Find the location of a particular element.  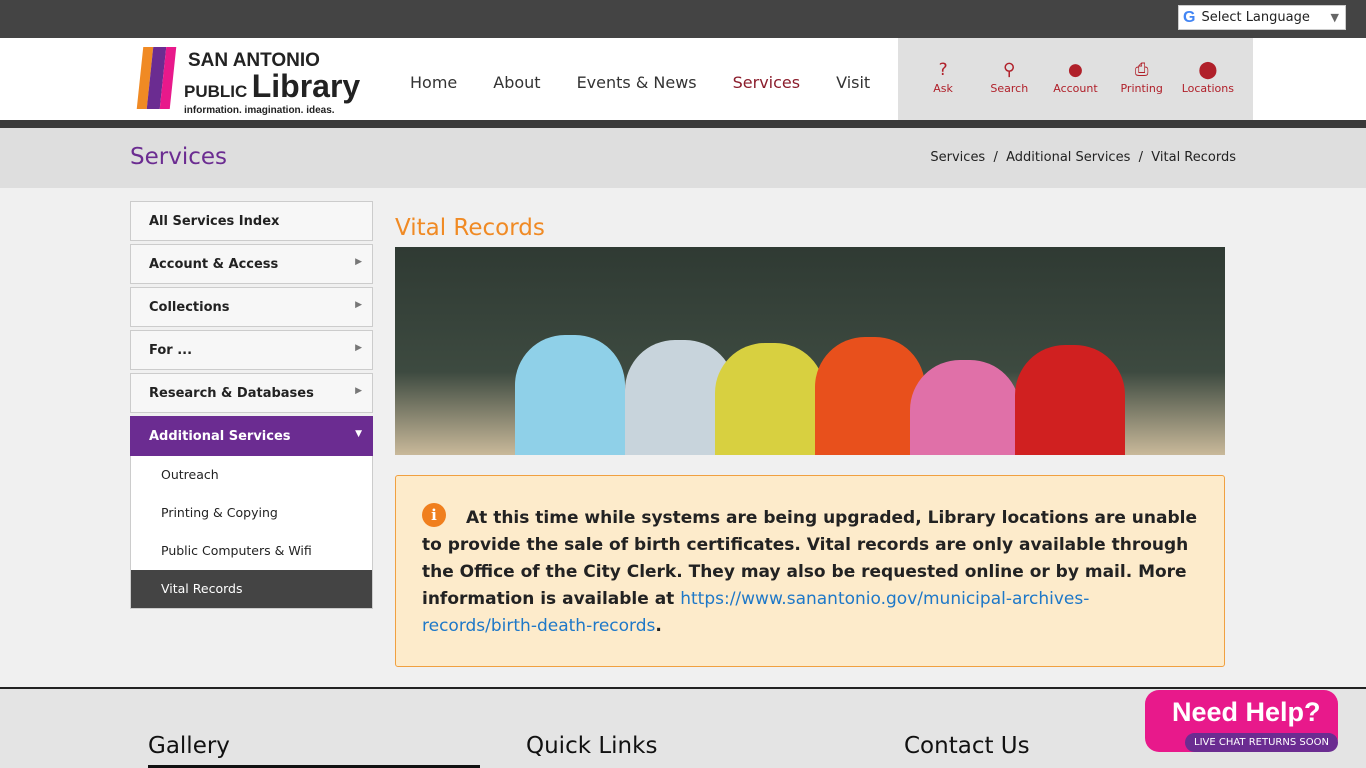

ask-icon: ? is located at coordinates (943, 70).